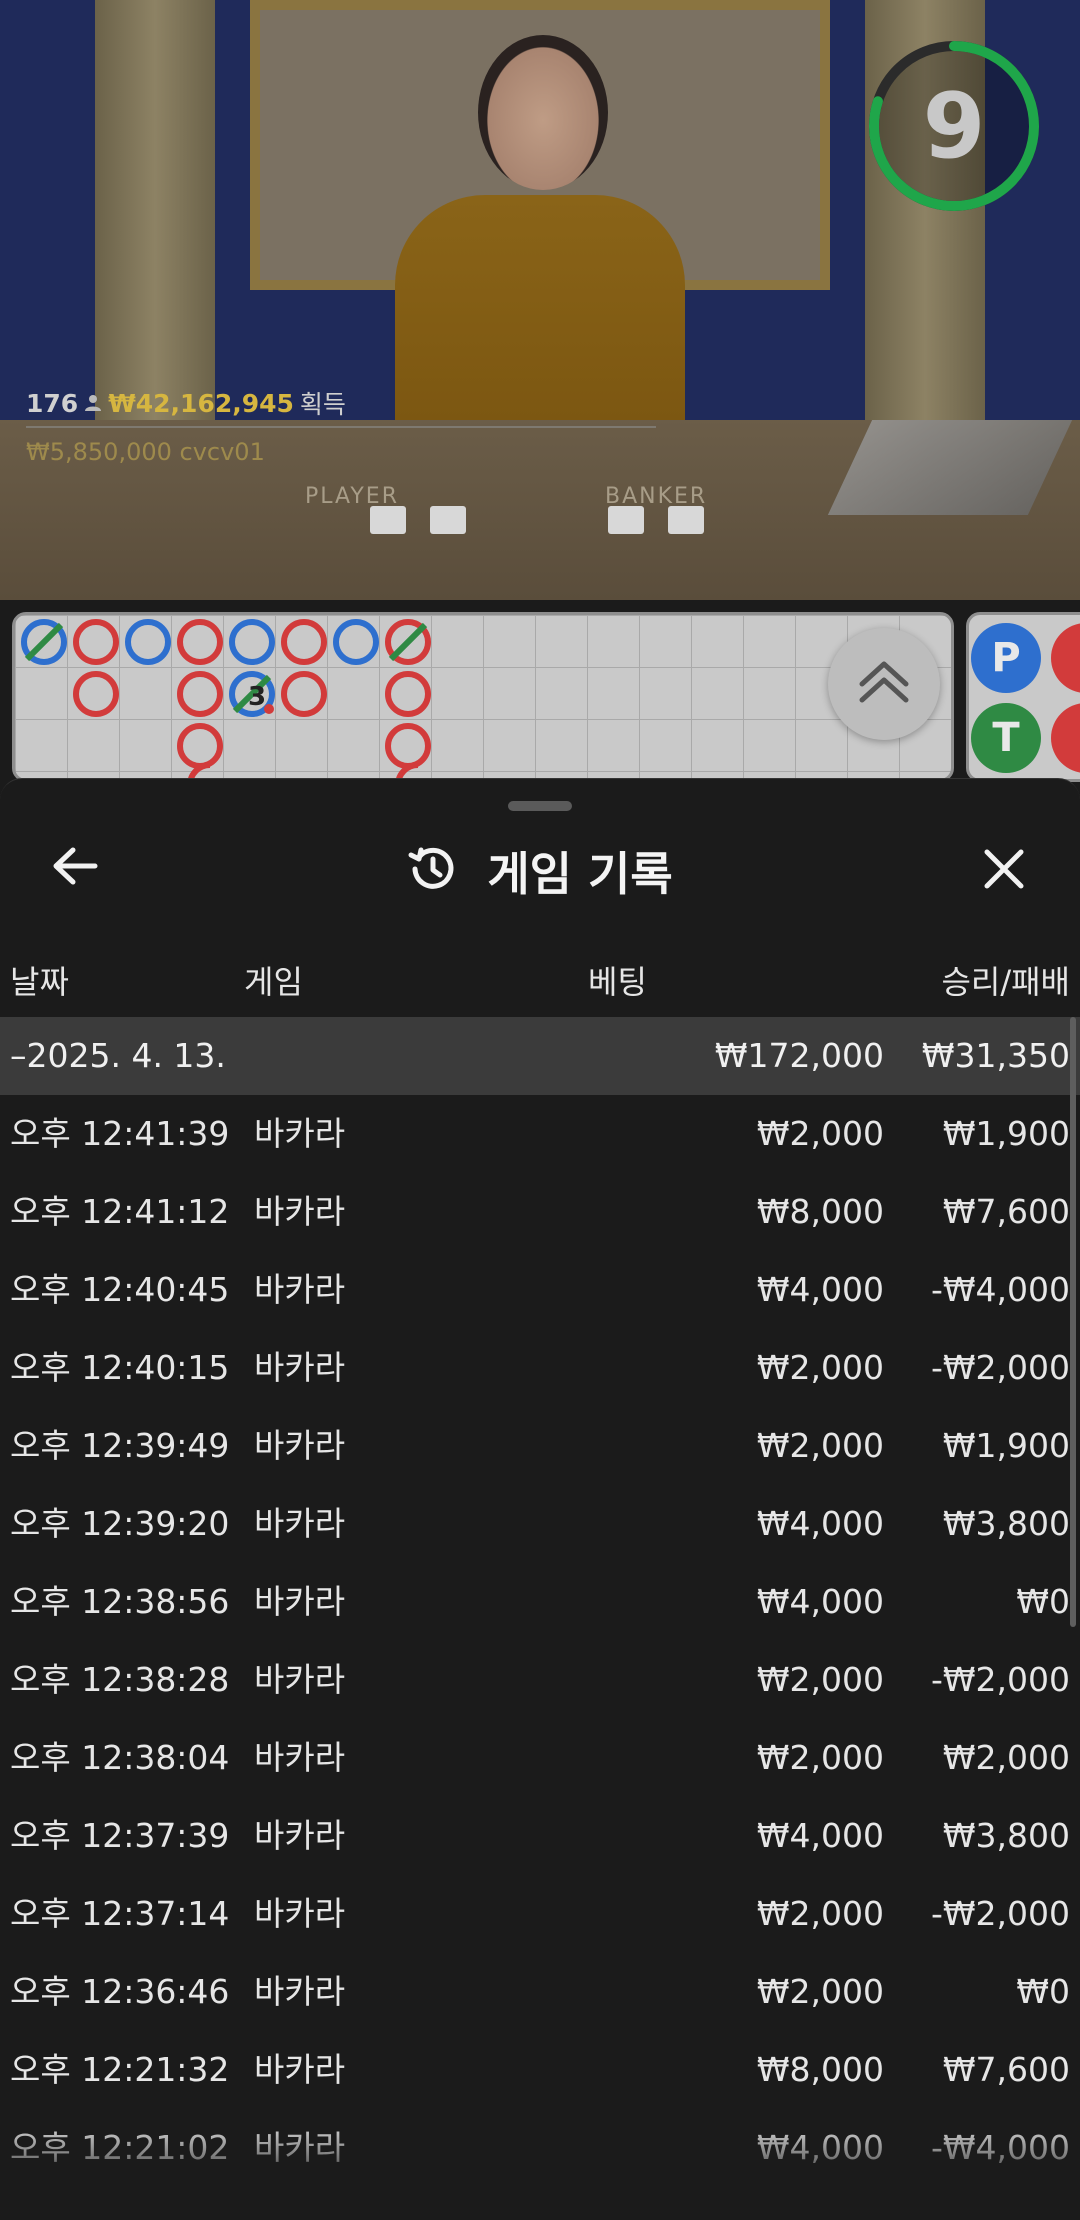  What do you see at coordinates (52, 403) in the screenshot?
I see `winner-count: 176` at bounding box center [52, 403].